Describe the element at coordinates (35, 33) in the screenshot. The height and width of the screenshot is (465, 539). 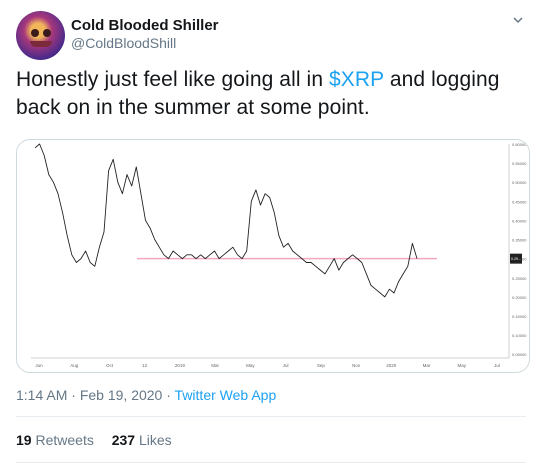
I see `avatar-eye-left` at that location.